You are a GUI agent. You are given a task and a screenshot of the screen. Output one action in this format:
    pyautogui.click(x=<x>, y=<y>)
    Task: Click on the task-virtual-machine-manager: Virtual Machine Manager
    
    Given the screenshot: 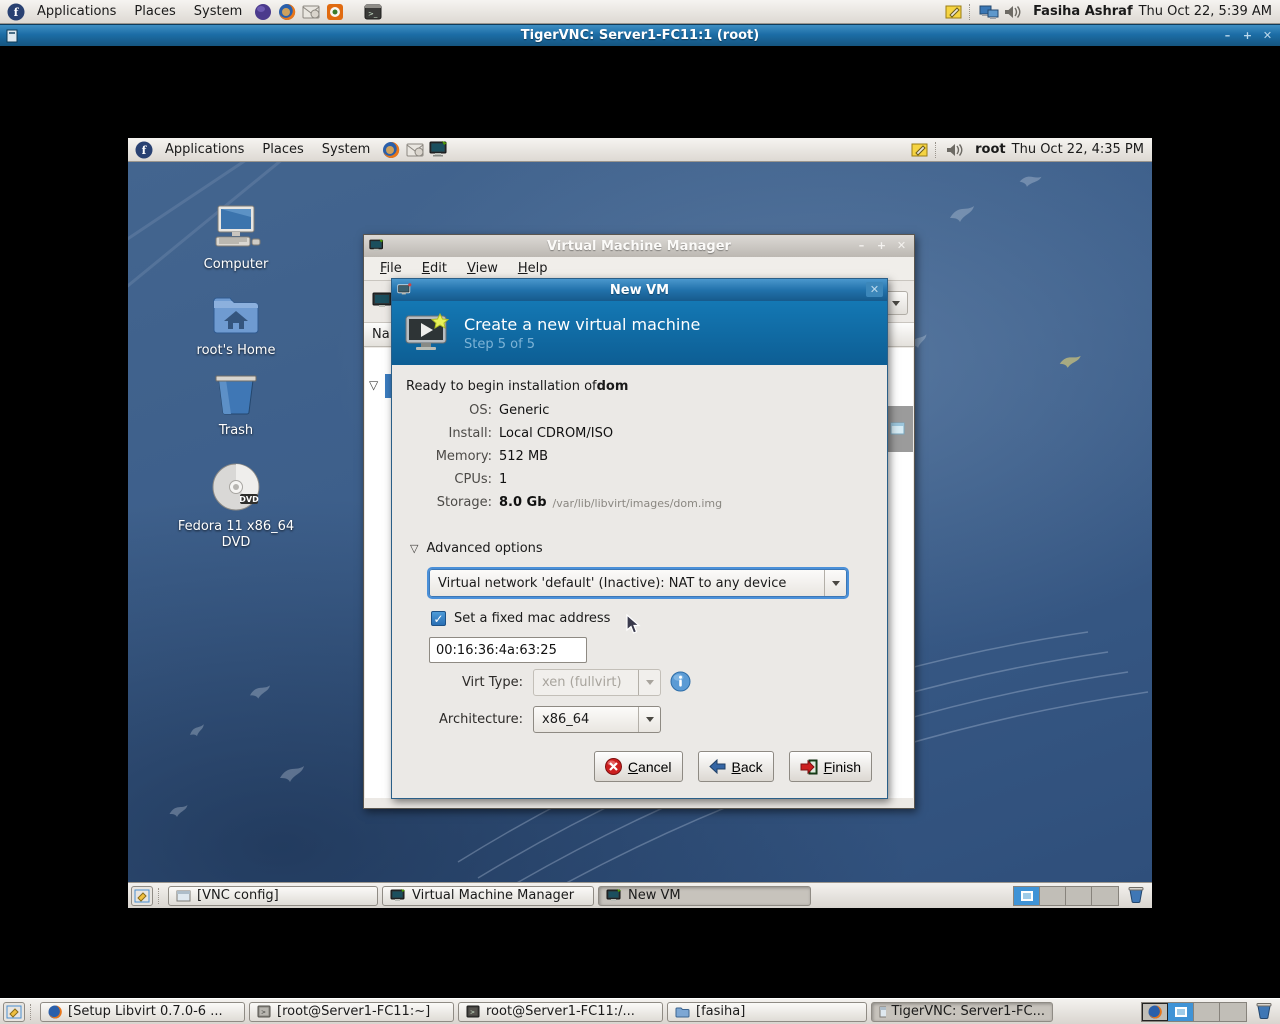 What is the action you would take?
    pyautogui.click(x=488, y=895)
    